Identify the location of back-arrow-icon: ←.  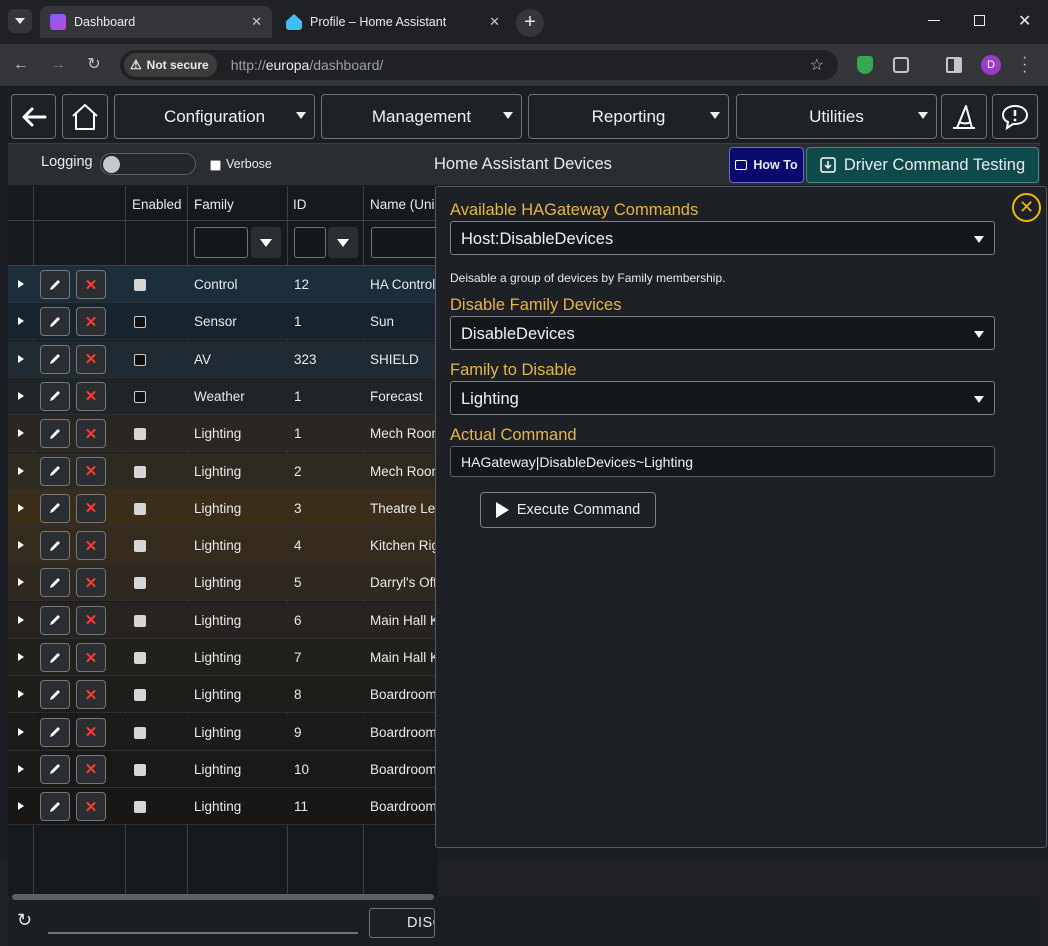
(21, 65).